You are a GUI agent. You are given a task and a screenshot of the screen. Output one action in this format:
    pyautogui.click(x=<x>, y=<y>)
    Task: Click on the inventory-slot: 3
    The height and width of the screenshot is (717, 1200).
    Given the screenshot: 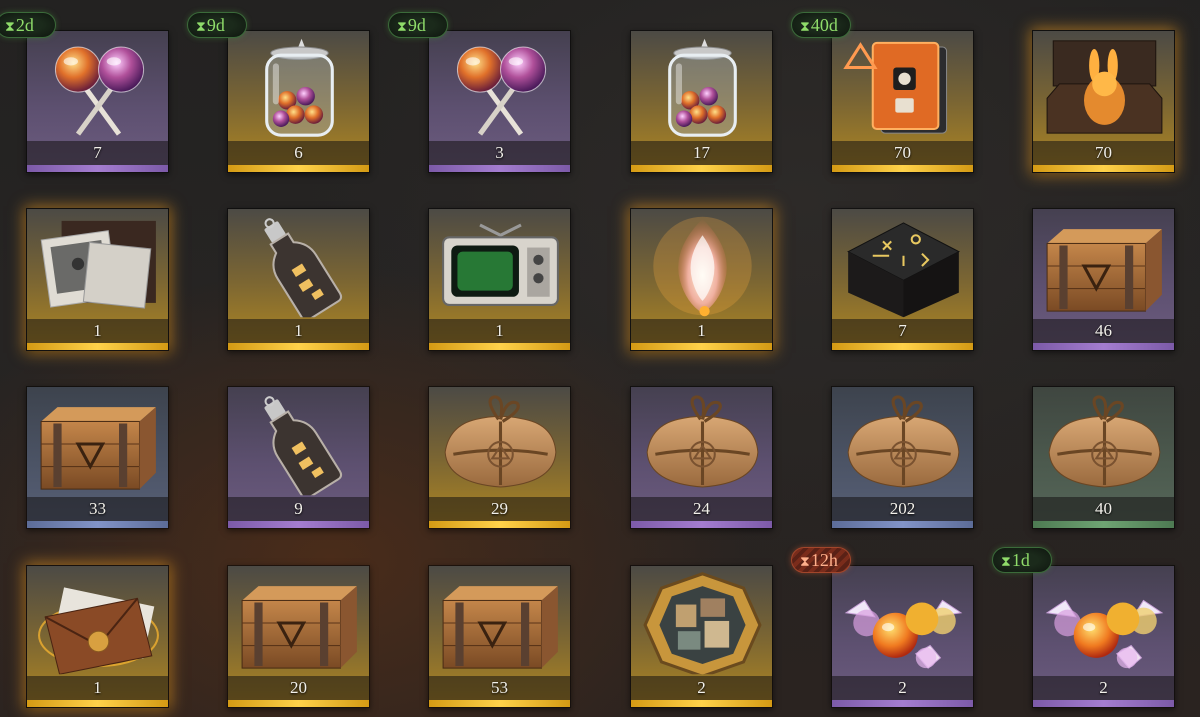 What is the action you would take?
    pyautogui.click(x=499, y=101)
    